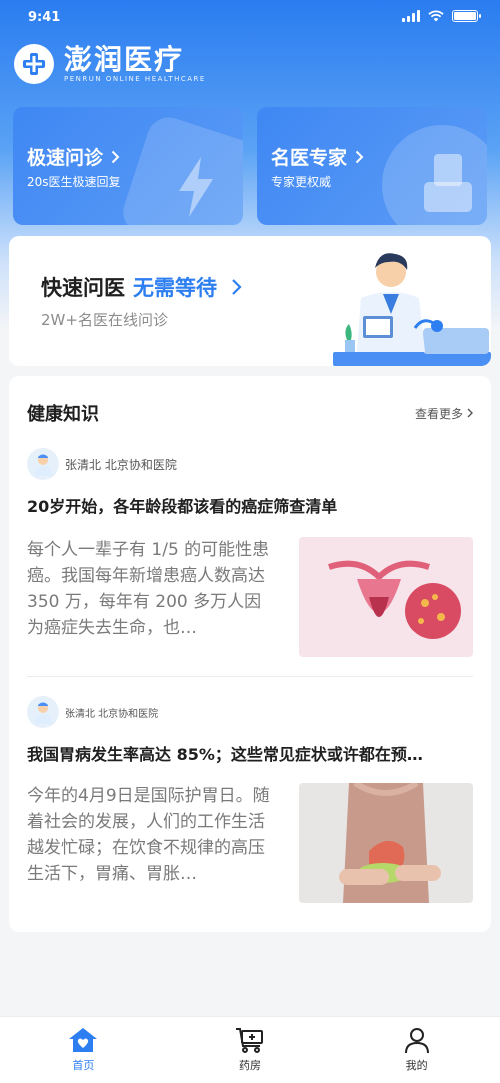 The height and width of the screenshot is (1083, 500). I want to click on quick-consult-title: 快速问医 无需等待, so click(141, 287).